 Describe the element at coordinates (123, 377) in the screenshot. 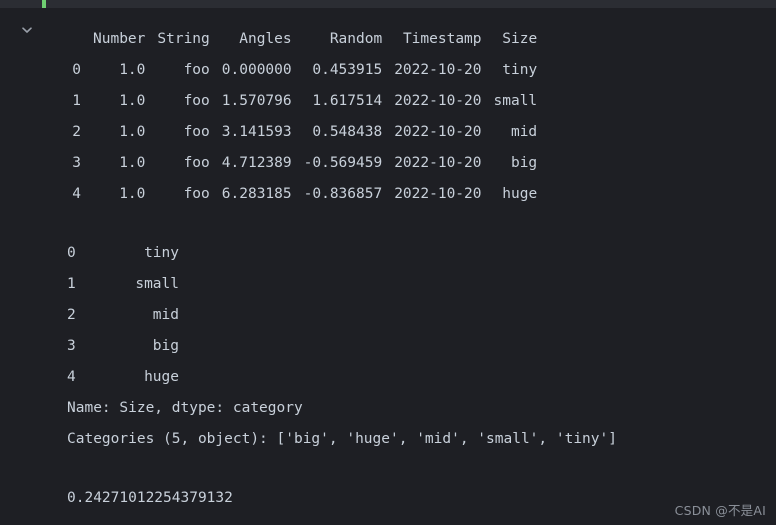

I see `list-item: 4 huge` at that location.